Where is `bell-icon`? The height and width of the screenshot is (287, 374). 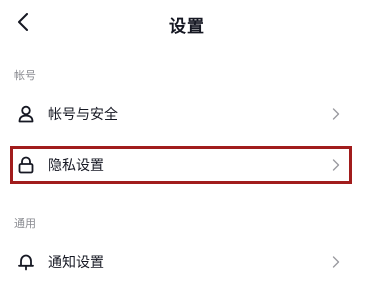
bell-icon is located at coordinates (26, 262).